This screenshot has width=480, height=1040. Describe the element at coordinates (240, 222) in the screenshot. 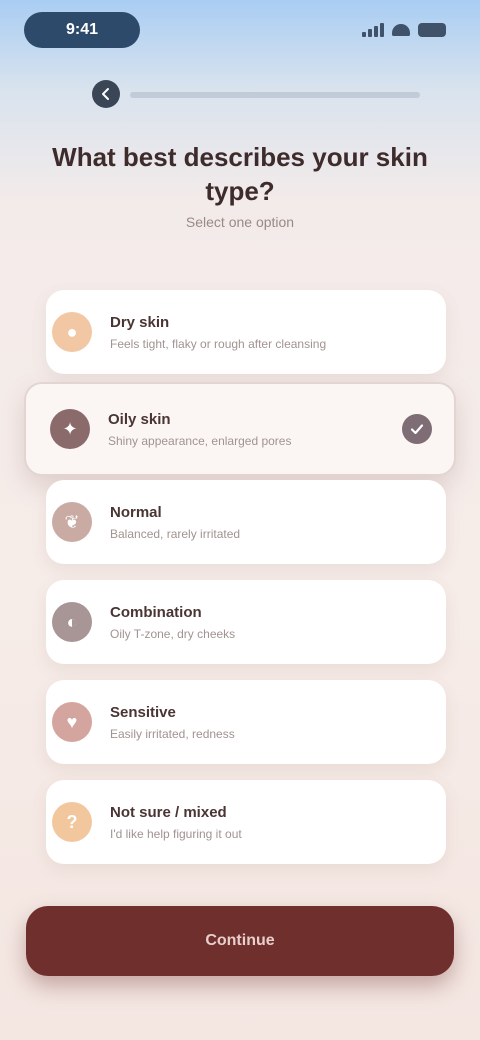

I see `page-subtitle: Select one option` at that location.